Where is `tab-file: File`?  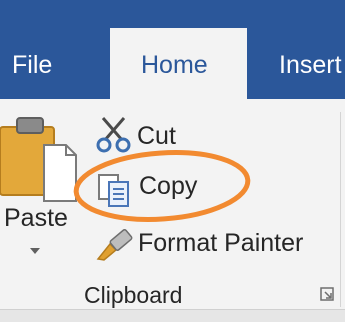 tab-file: File is located at coordinates (32, 65).